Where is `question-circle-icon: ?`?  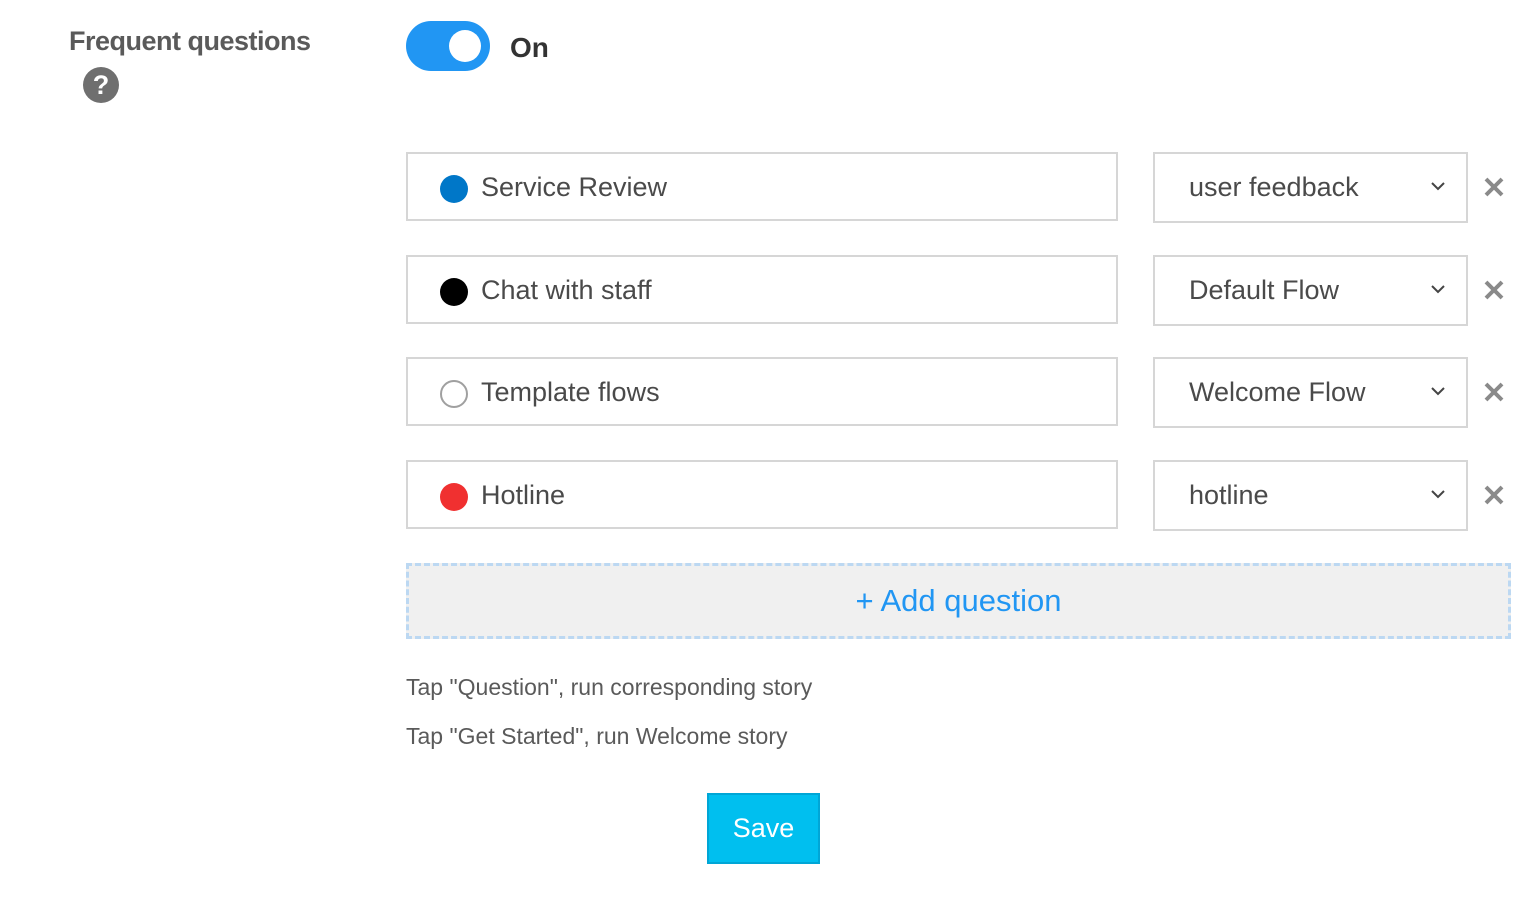 question-circle-icon: ? is located at coordinates (101, 85).